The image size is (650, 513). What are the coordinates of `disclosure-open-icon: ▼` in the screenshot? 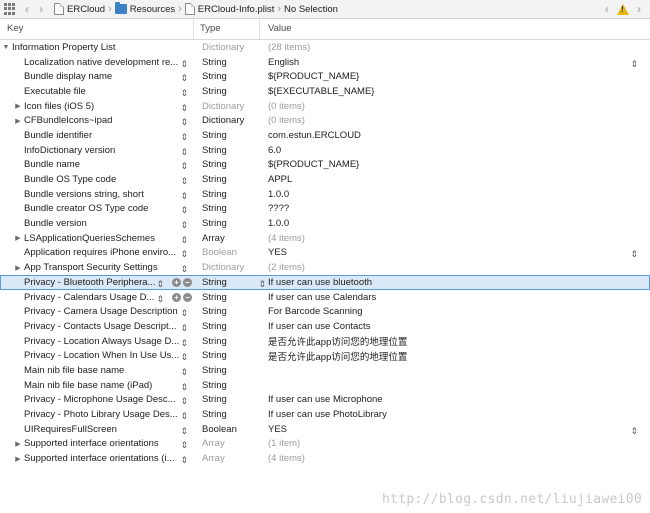 It's located at (6, 47).